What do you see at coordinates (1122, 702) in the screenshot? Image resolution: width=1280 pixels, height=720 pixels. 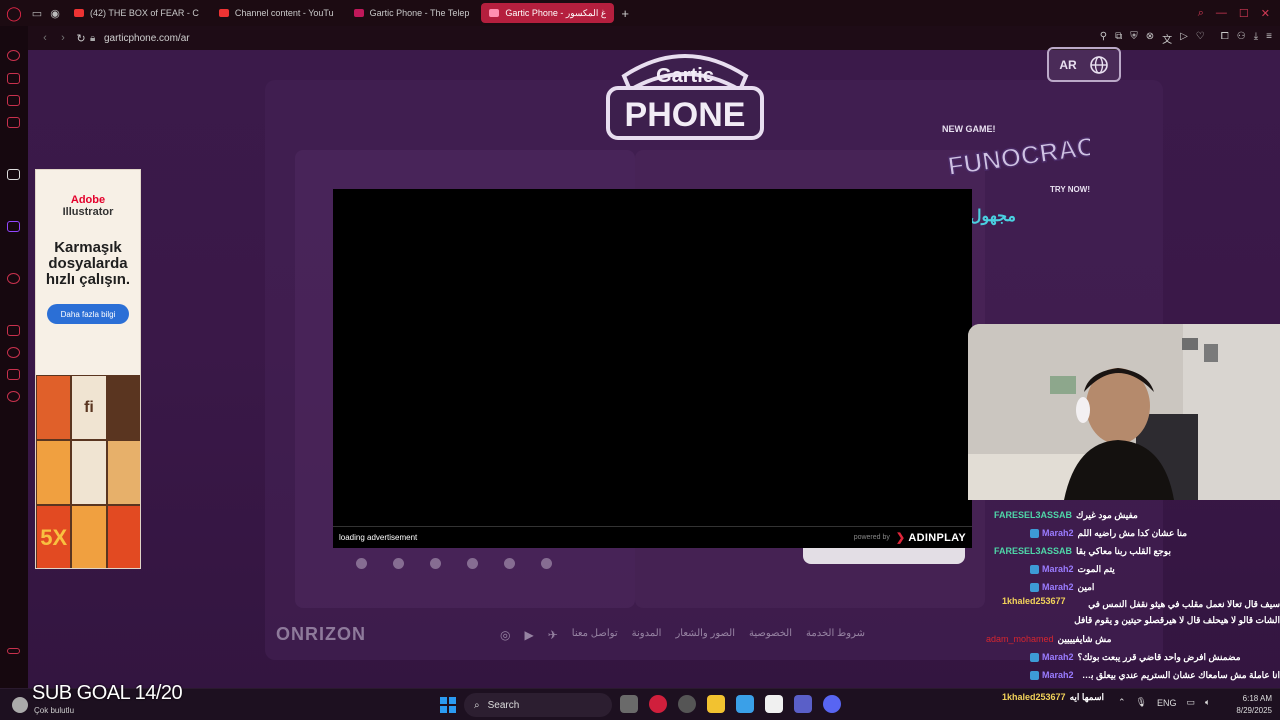 I see `tray-chevron-icon: ⌃` at bounding box center [1122, 702].